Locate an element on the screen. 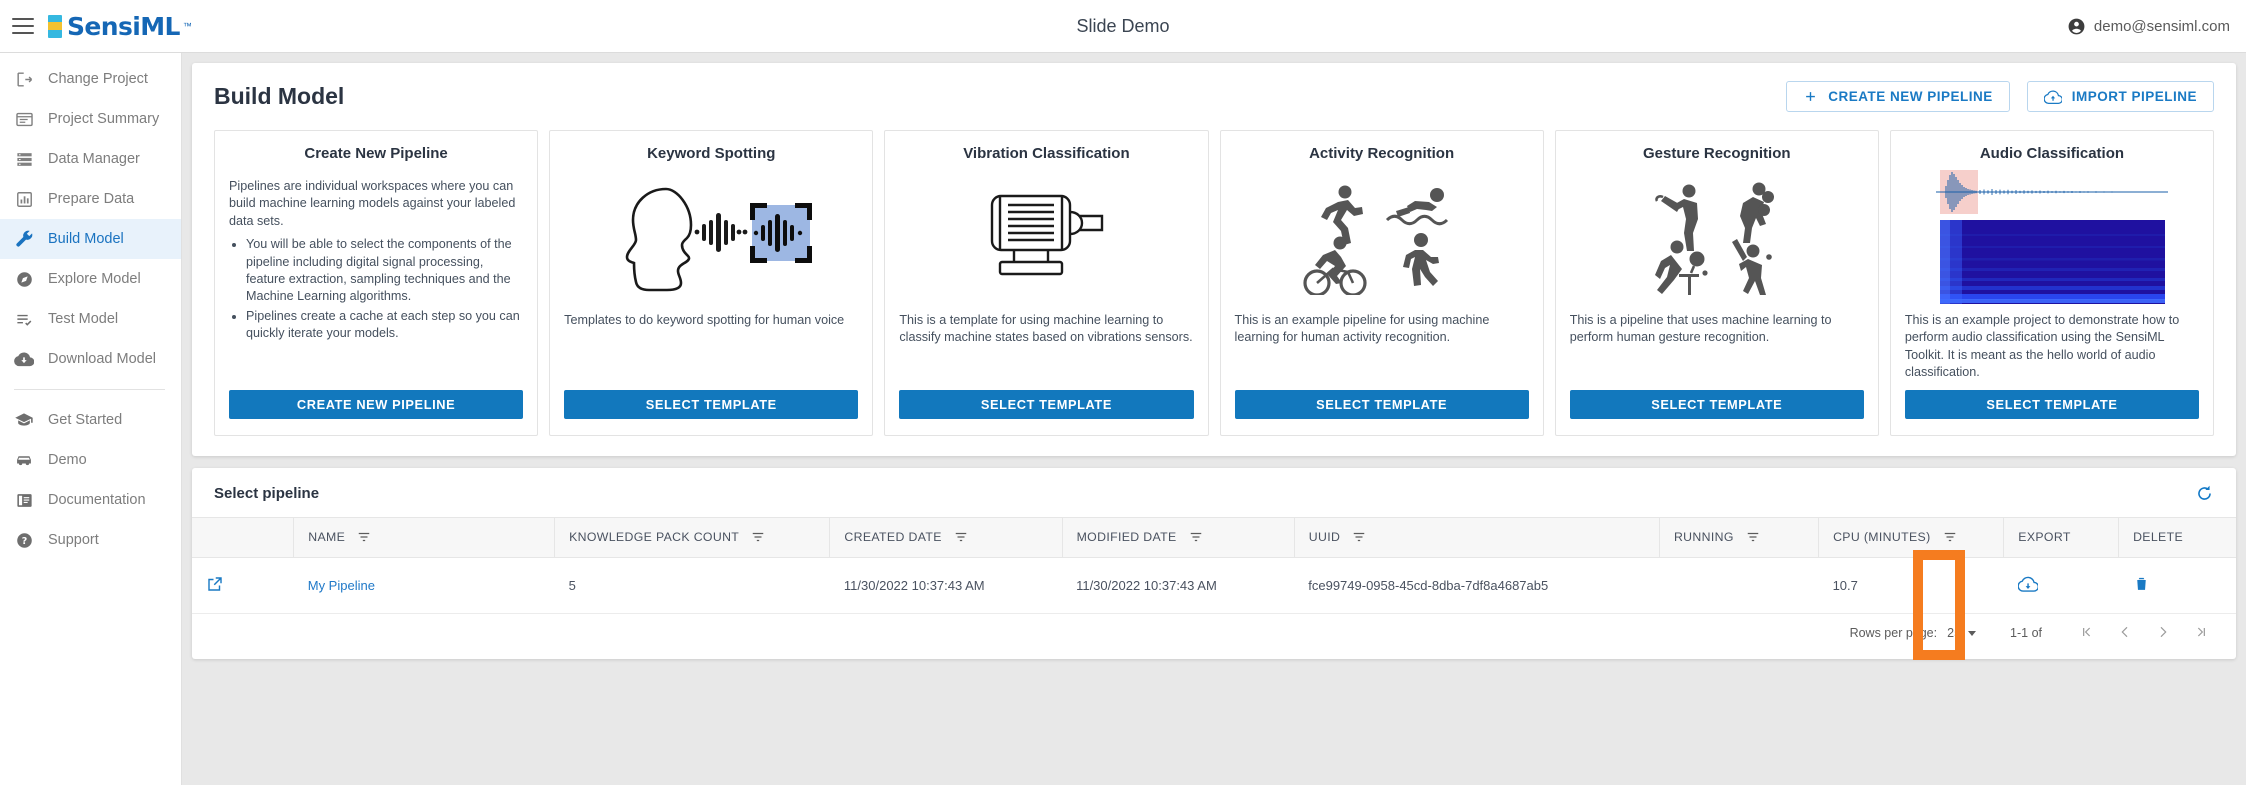  sidebar-item-test-model: Test Model is located at coordinates (90, 319).